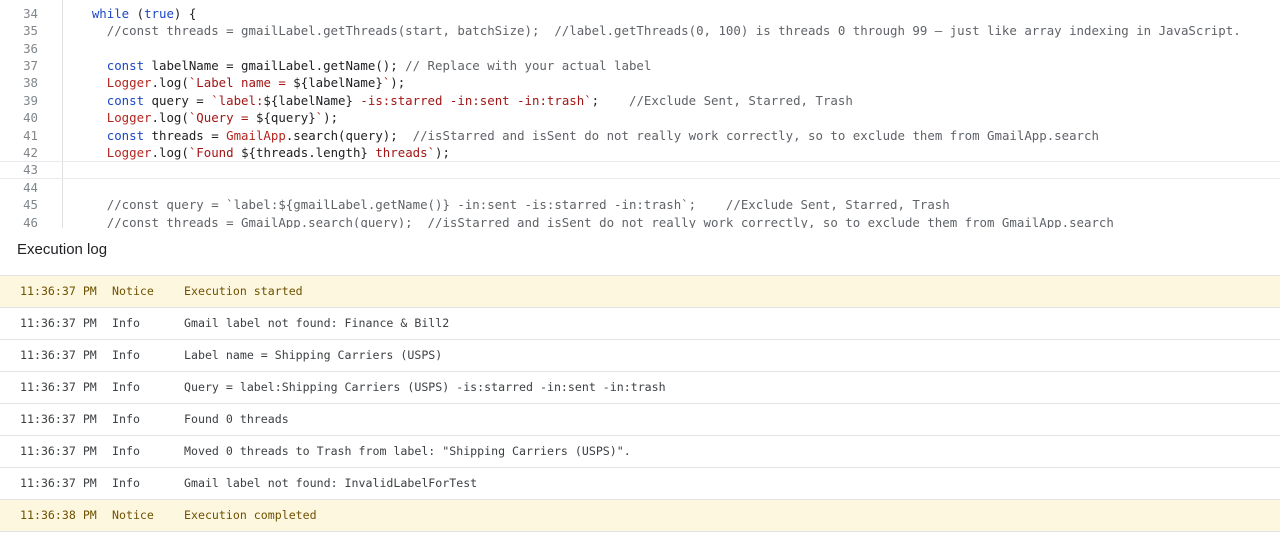  I want to click on log-message: Gmail label not found: Finance & Bill2, so click(317, 323).